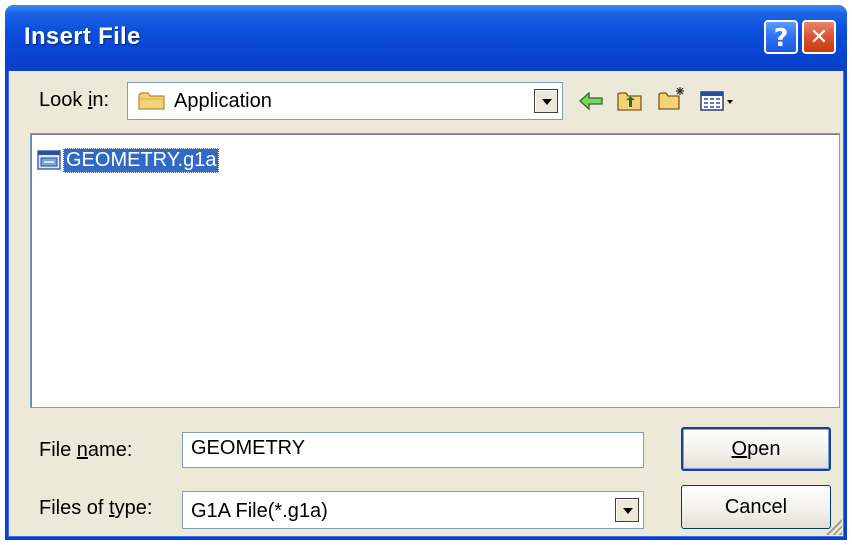 The width and height of the screenshot is (852, 545). I want to click on file-name-label: File name:, so click(86, 450).